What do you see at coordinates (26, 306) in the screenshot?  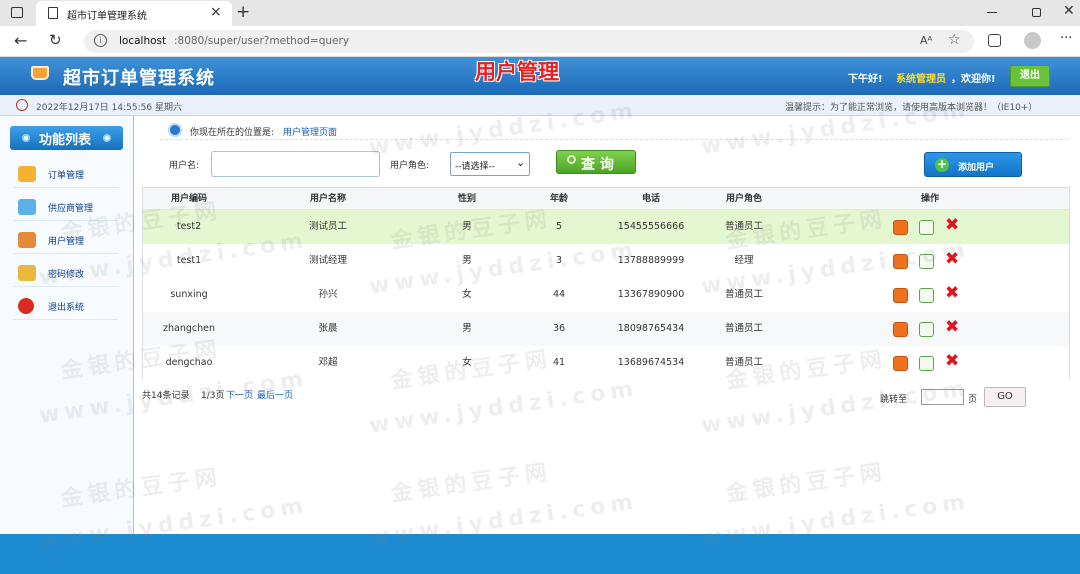 I see `exit-icon` at bounding box center [26, 306].